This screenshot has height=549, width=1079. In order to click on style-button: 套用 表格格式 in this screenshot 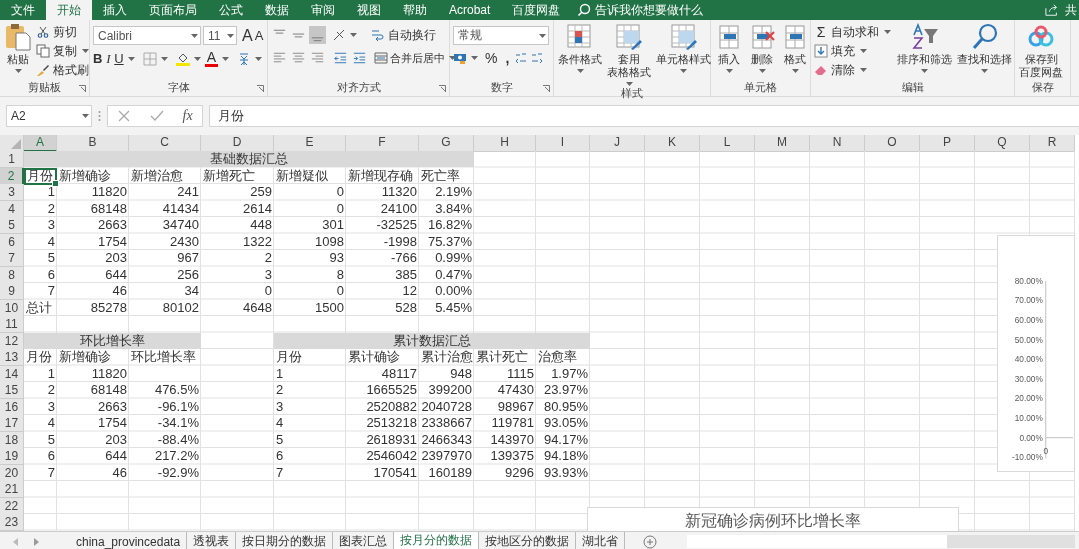, I will do `click(629, 54)`.